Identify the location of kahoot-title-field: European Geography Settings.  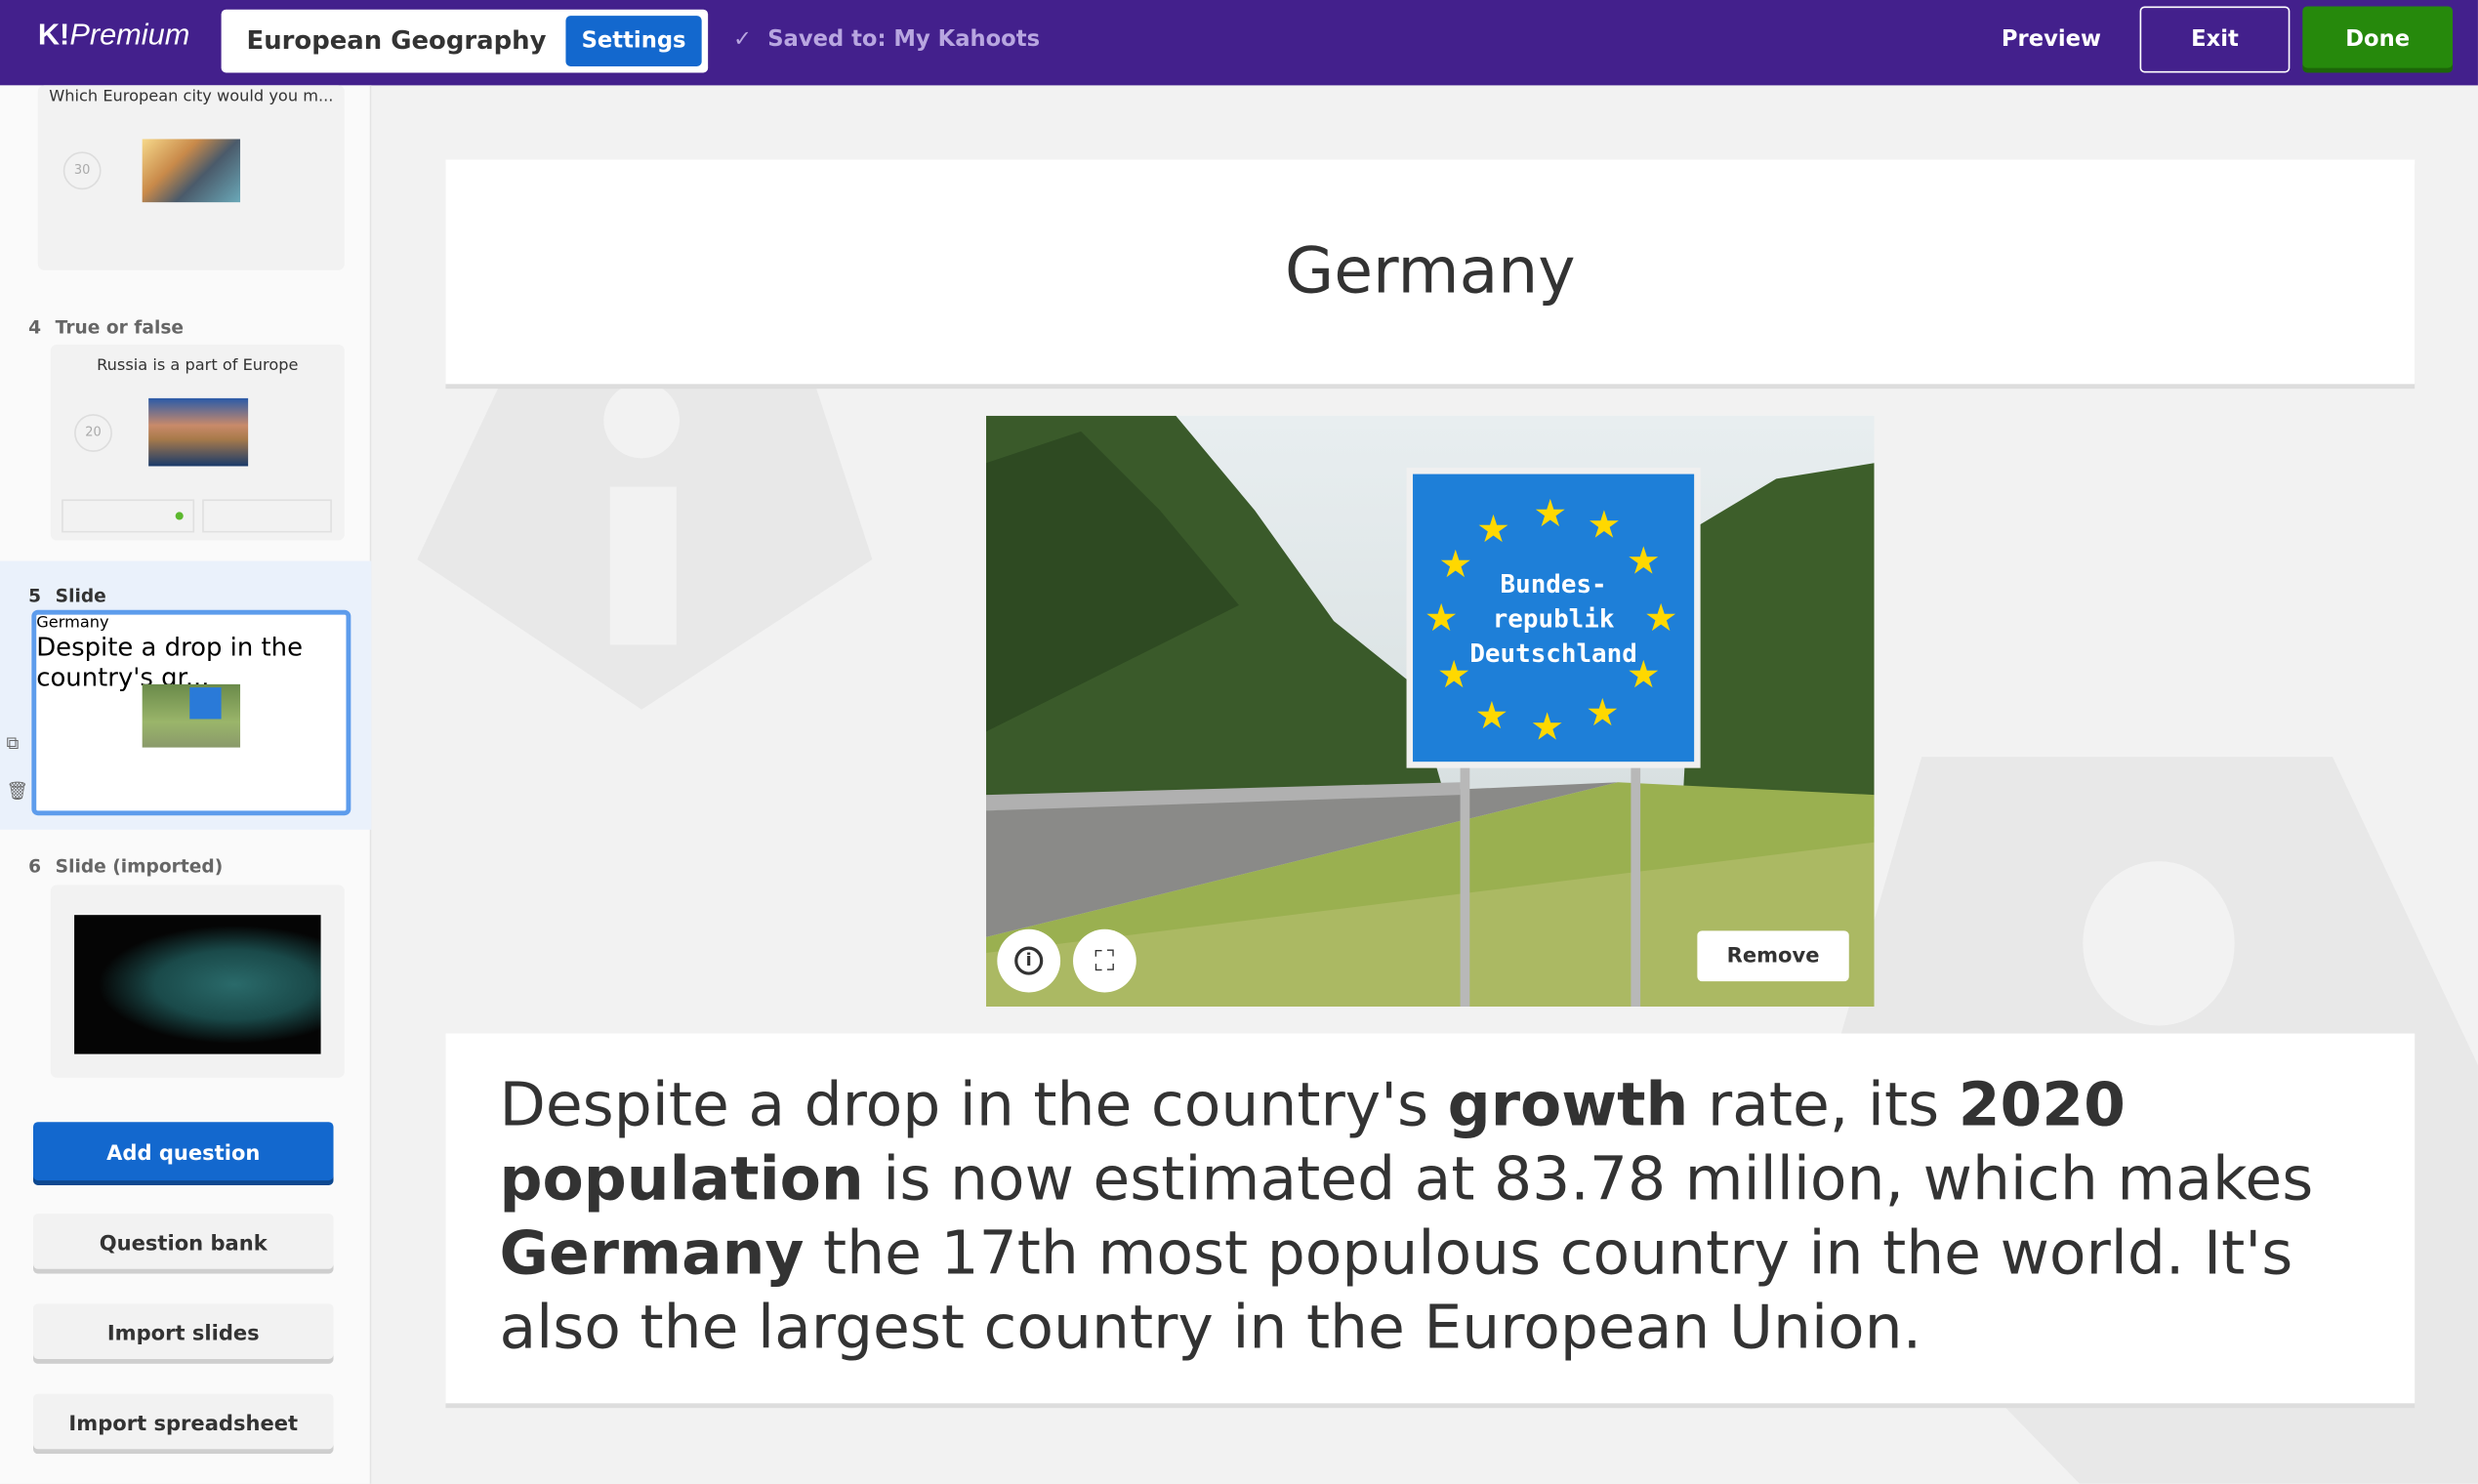
(465, 41).